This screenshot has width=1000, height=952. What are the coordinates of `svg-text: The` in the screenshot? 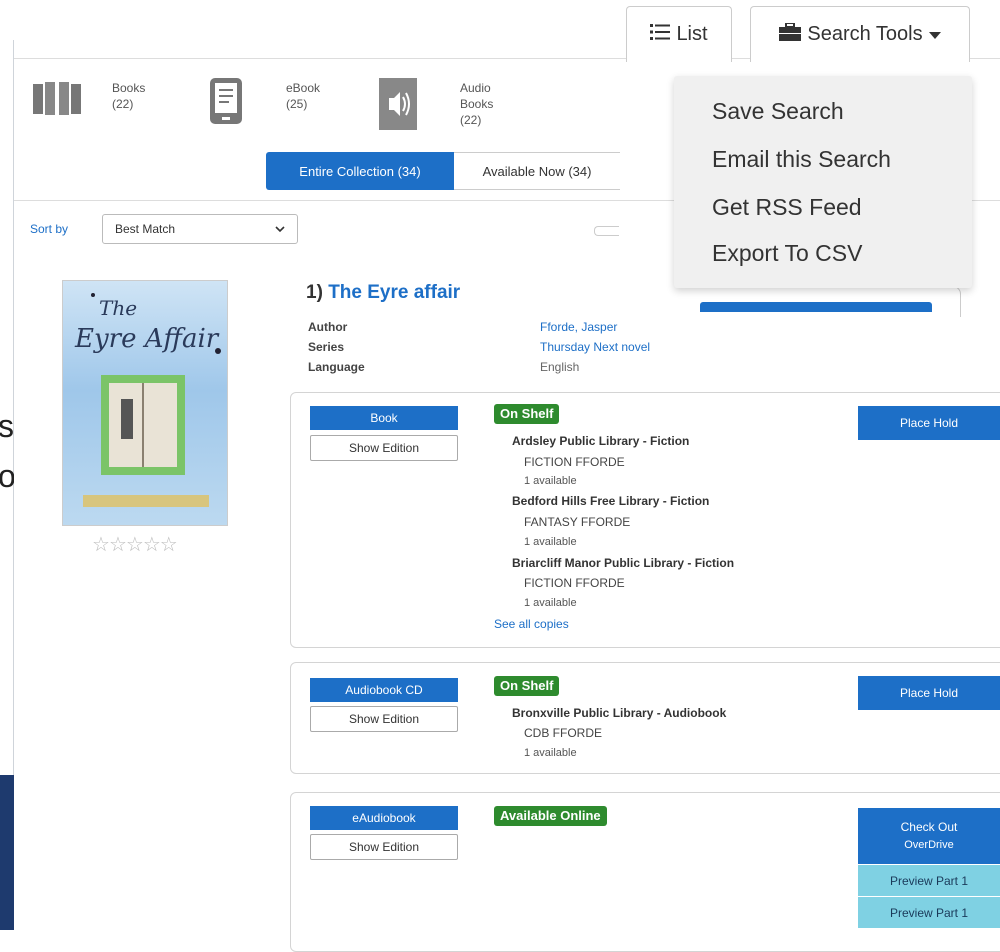 It's located at (118, 308).